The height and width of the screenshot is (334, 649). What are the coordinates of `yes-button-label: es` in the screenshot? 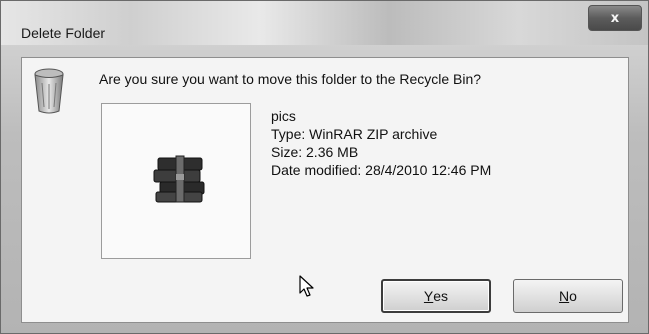 It's located at (441, 296).